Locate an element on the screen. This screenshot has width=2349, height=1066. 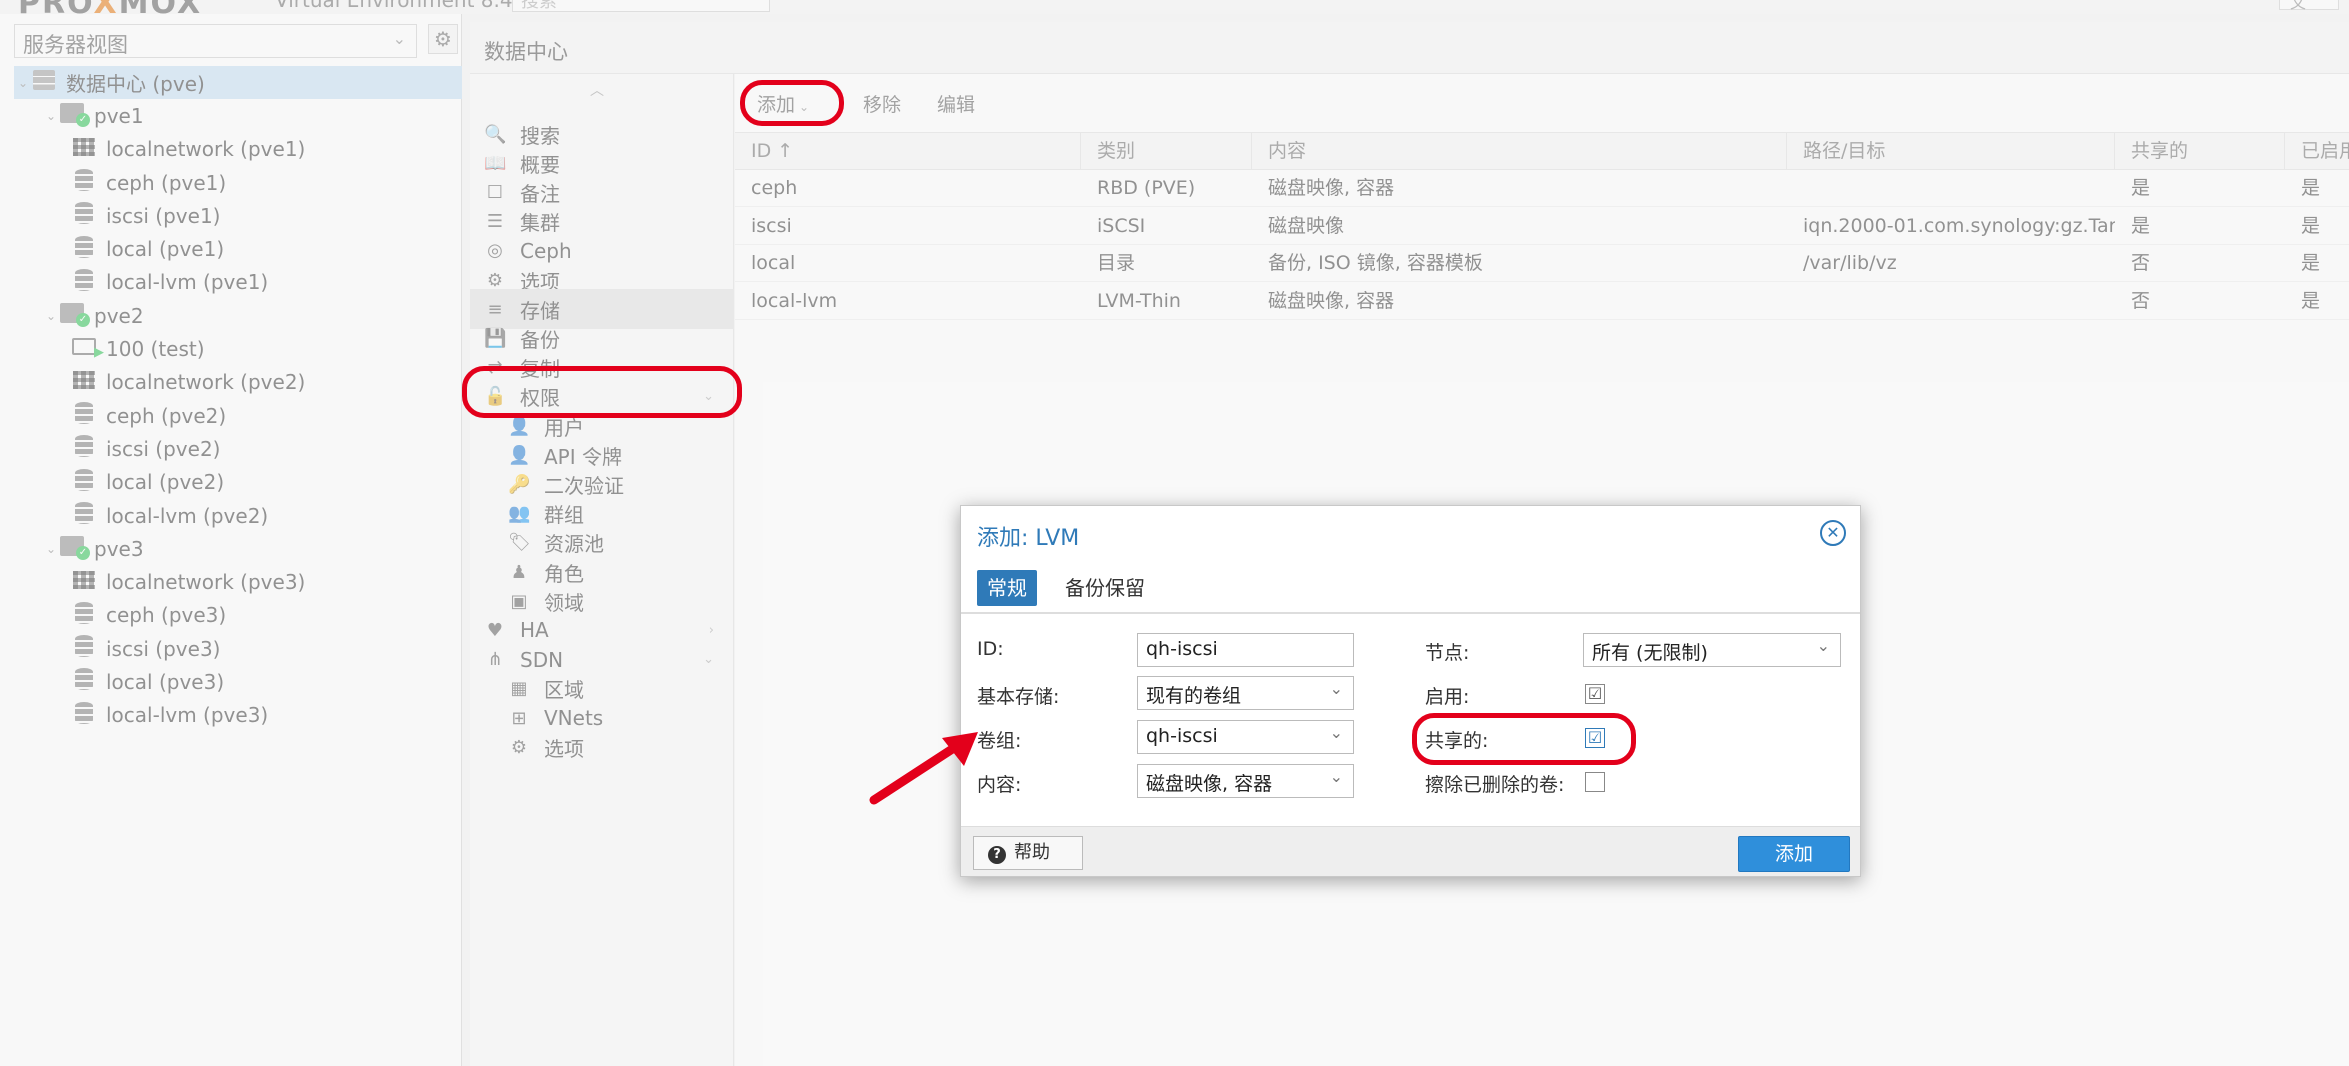
tab-backup-retention: 备份保留 is located at coordinates (1105, 588).